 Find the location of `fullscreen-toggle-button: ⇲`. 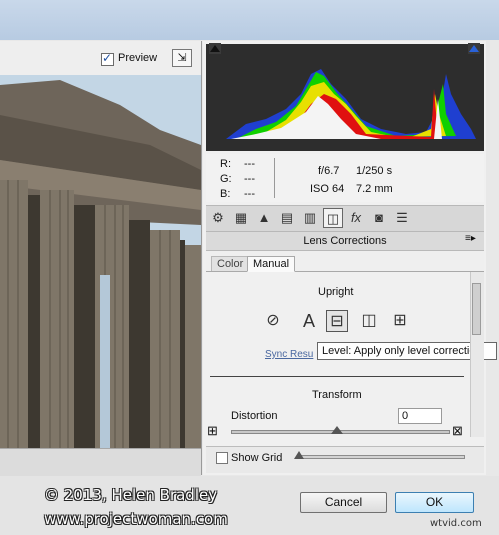

fullscreen-toggle-button: ⇲ is located at coordinates (182, 58).